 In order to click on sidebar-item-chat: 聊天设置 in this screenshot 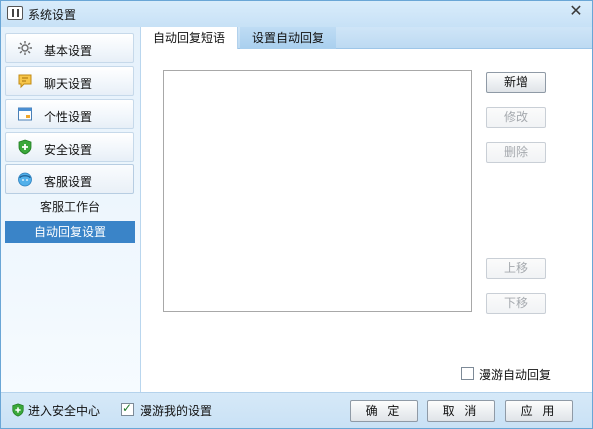, I will do `click(69, 81)`.